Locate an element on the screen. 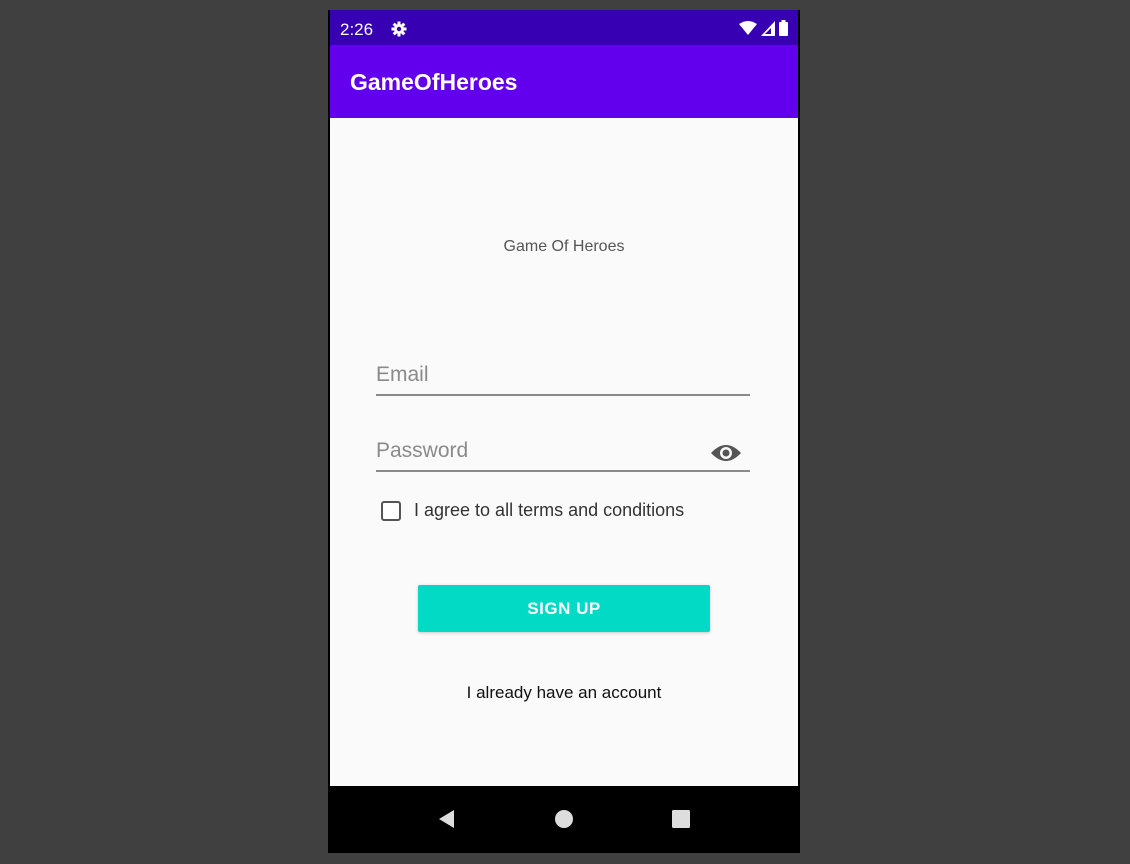 The height and width of the screenshot is (864, 1130). terms-row: I agree to all terms and conditions is located at coordinates (532, 510).